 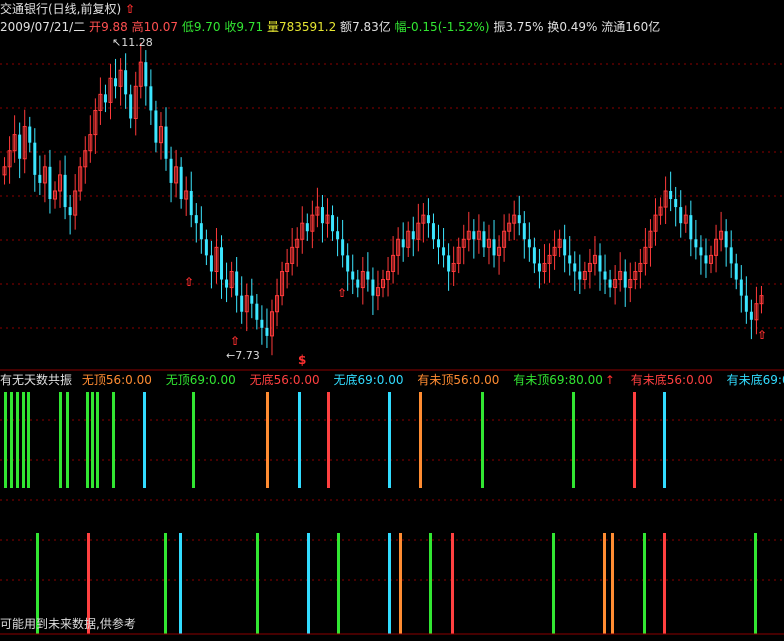 I want to click on indicator-item: 无顶69:0.00, so click(x=200, y=380).